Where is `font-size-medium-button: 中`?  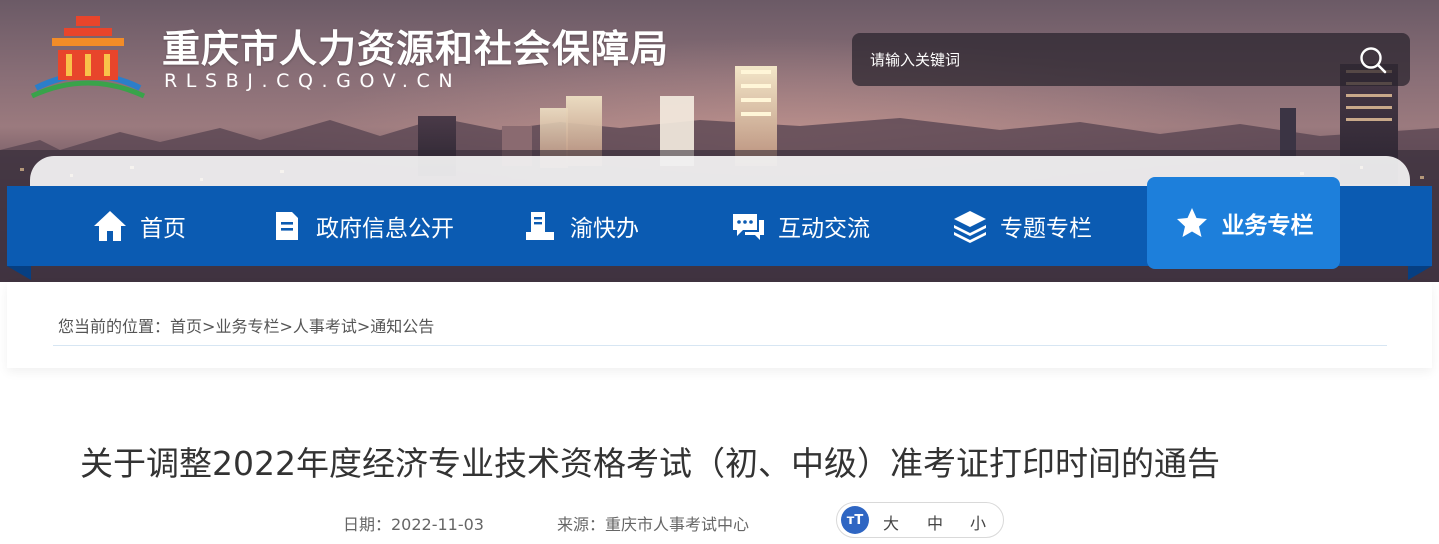
font-size-medium-button: 中 is located at coordinates (935, 522).